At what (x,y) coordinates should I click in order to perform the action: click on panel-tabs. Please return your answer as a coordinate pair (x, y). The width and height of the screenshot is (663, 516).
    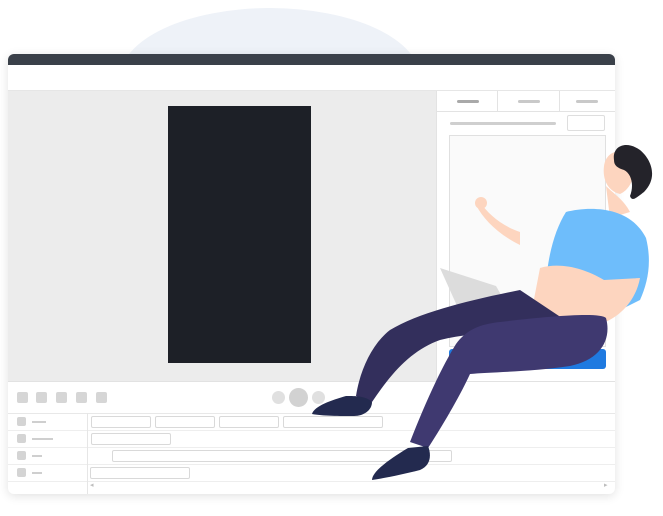
    Looking at the image, I should click on (526, 101).